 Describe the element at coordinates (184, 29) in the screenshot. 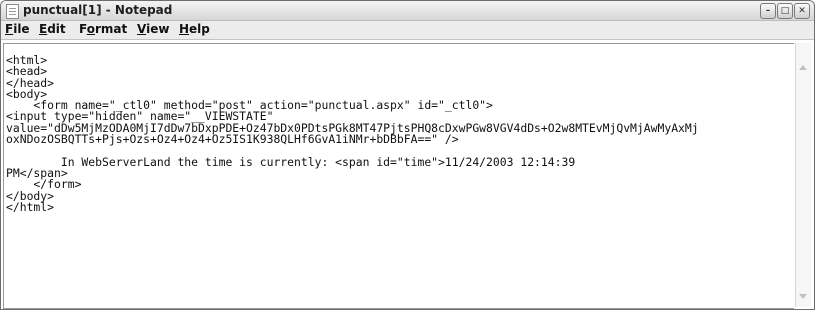

I see `menu-help-accelerator: H` at that location.